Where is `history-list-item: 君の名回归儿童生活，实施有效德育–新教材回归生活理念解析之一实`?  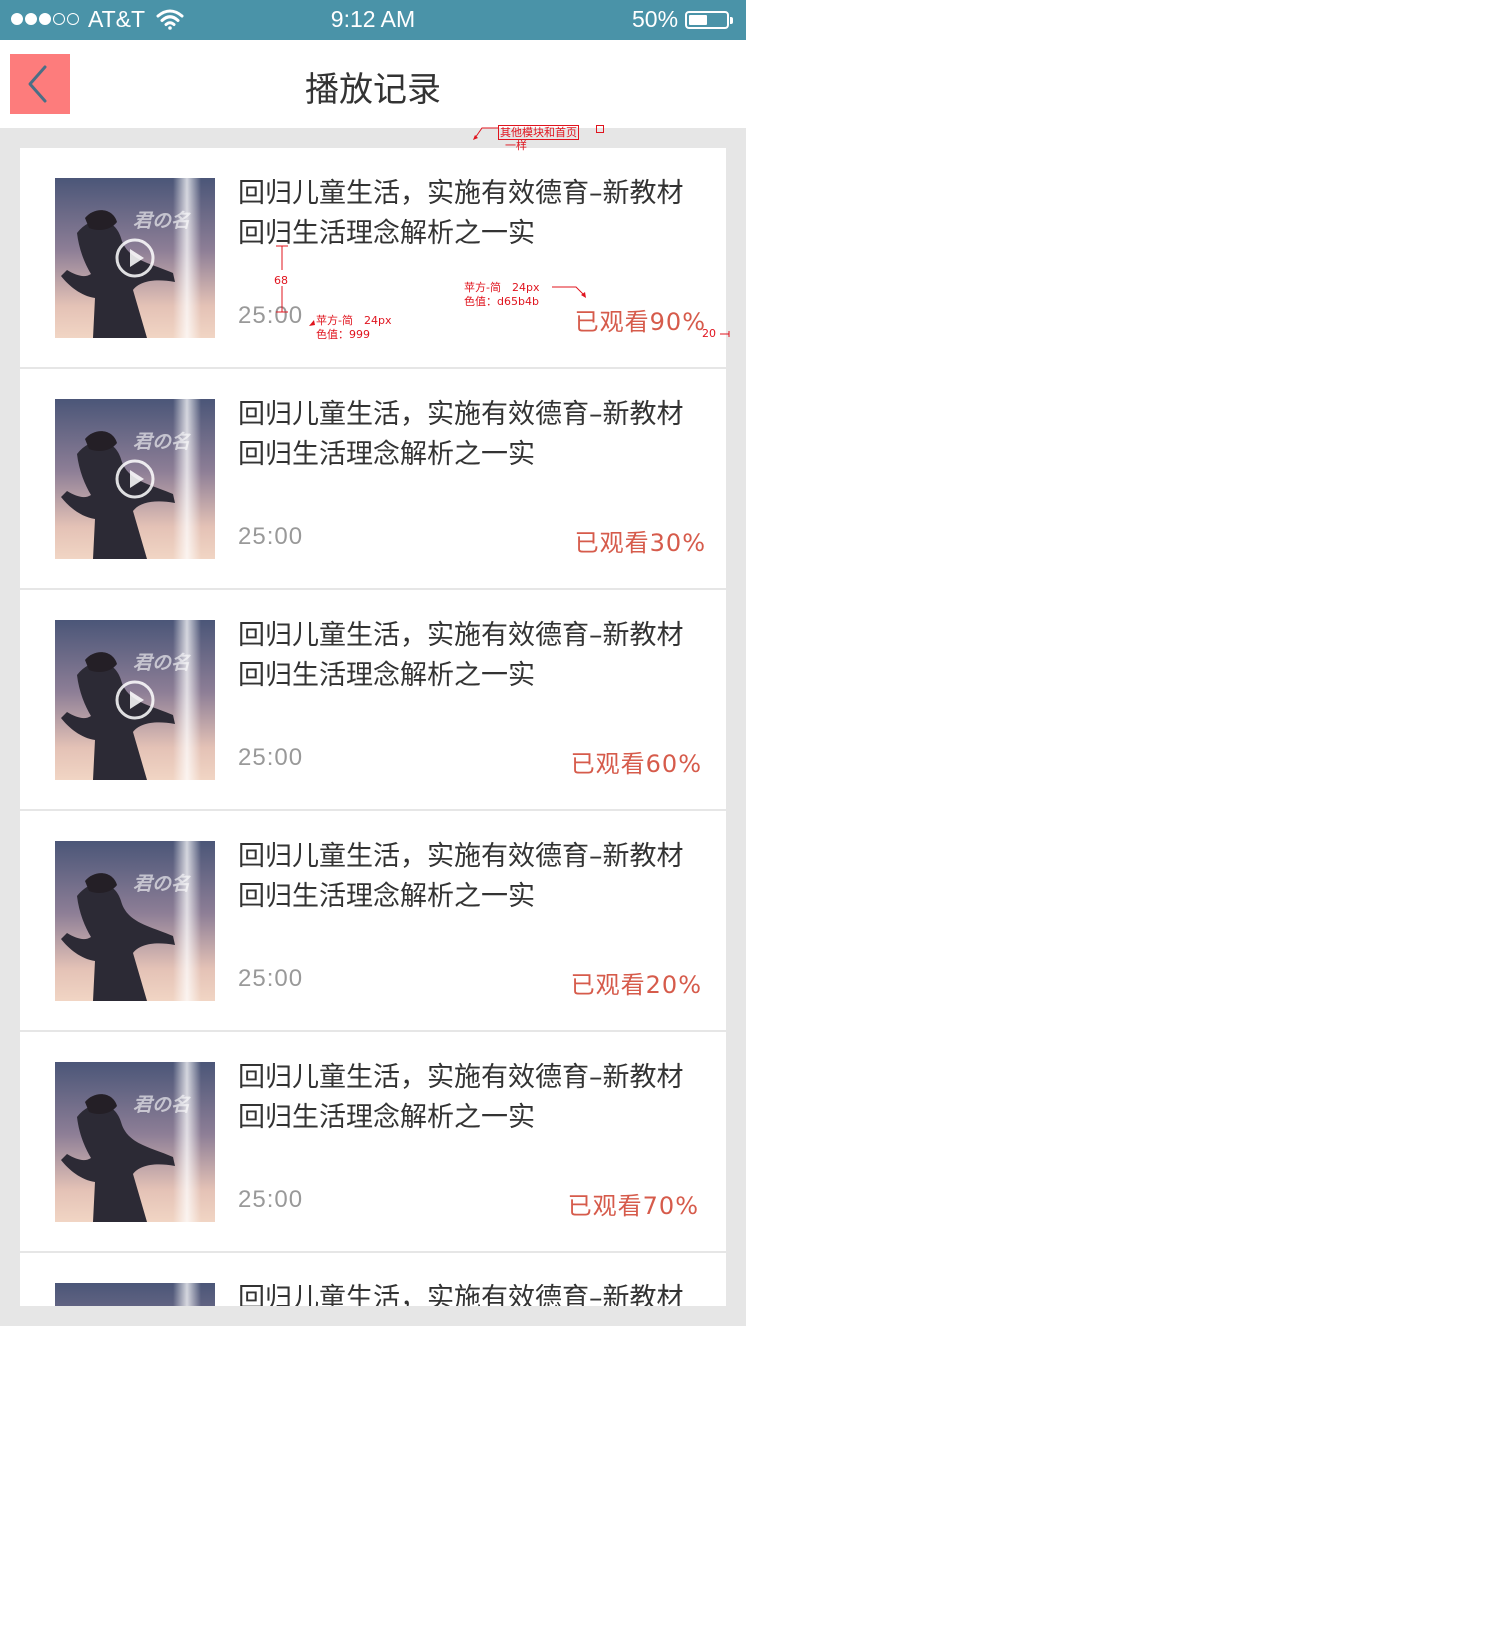
history-list-item: 君の名回归儿童生活，实施有效德育–新教材回归生活理念解析之一实 is located at coordinates (373, 1279).